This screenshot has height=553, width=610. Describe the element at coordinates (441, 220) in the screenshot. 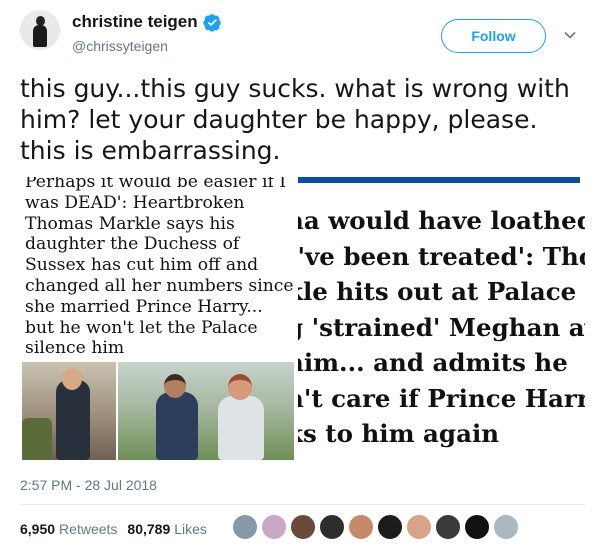

I see `headline-line: na would have loathed t` at that location.